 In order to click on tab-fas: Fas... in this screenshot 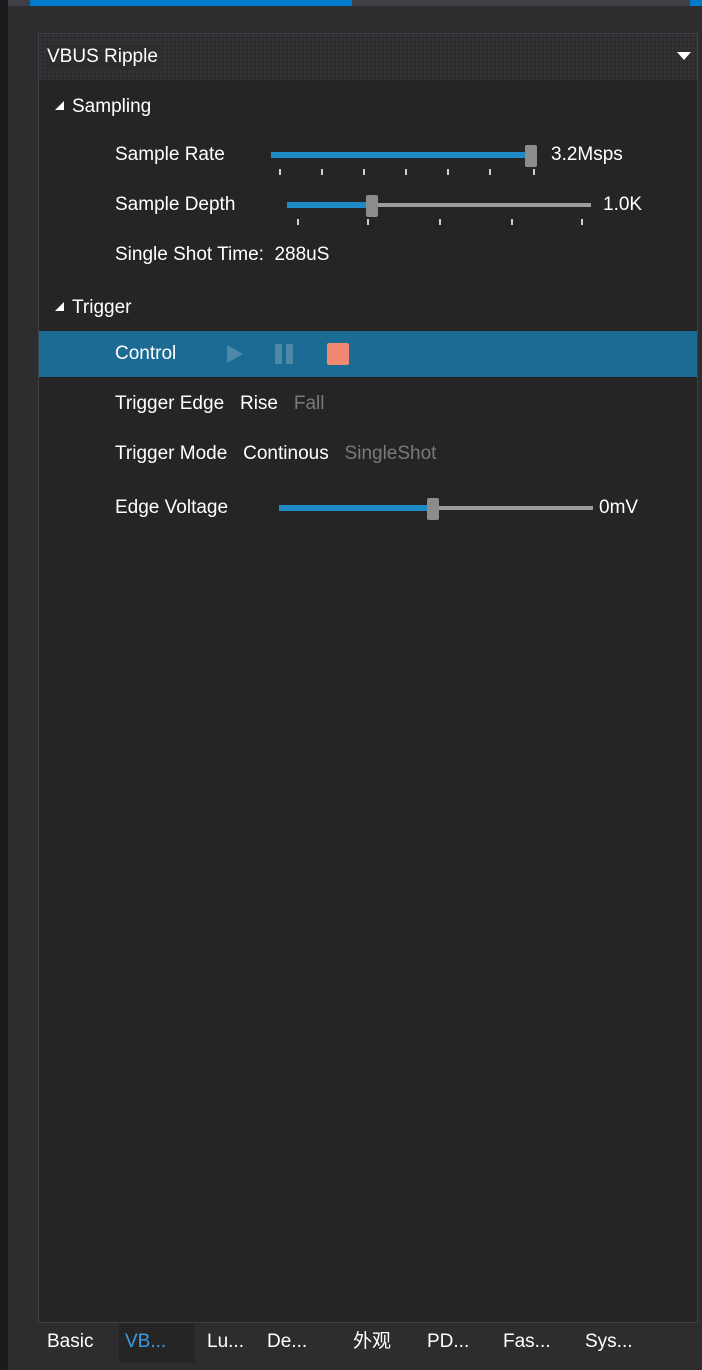, I will do `click(535, 1343)`.